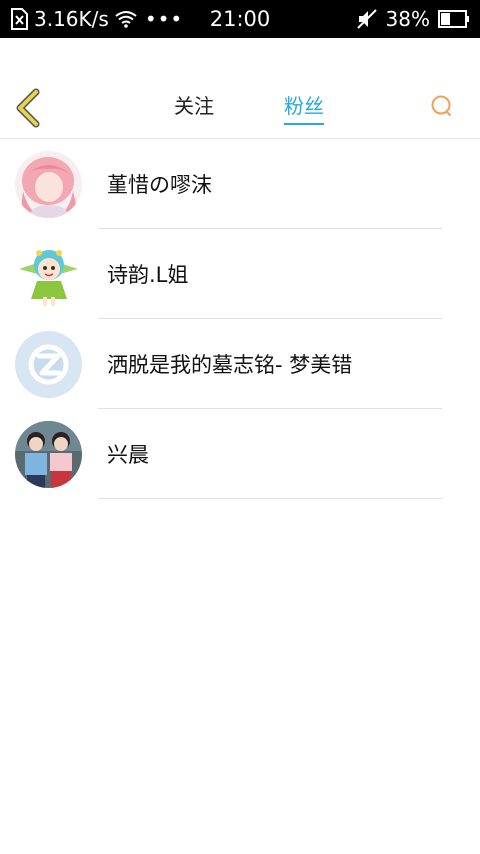  What do you see at coordinates (194, 106) in the screenshot?
I see `tab-following: 关注` at bounding box center [194, 106].